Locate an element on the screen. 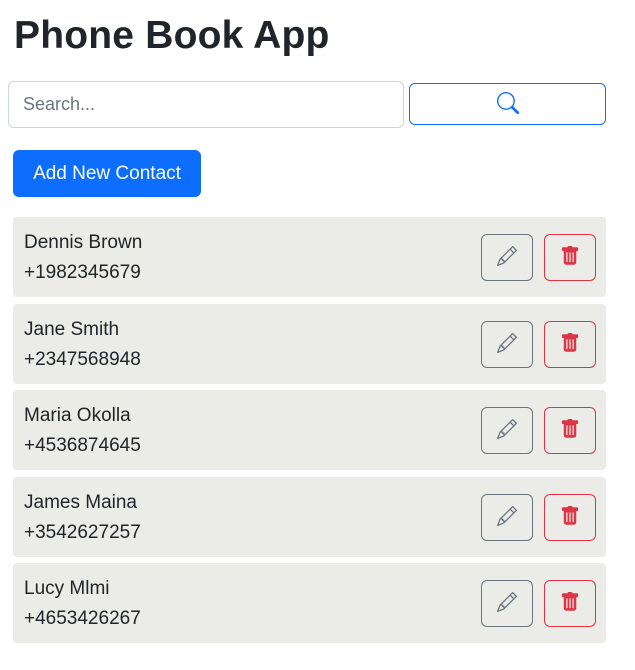 The image size is (635, 670). contact-phone: +1982345679 is located at coordinates (82, 272).